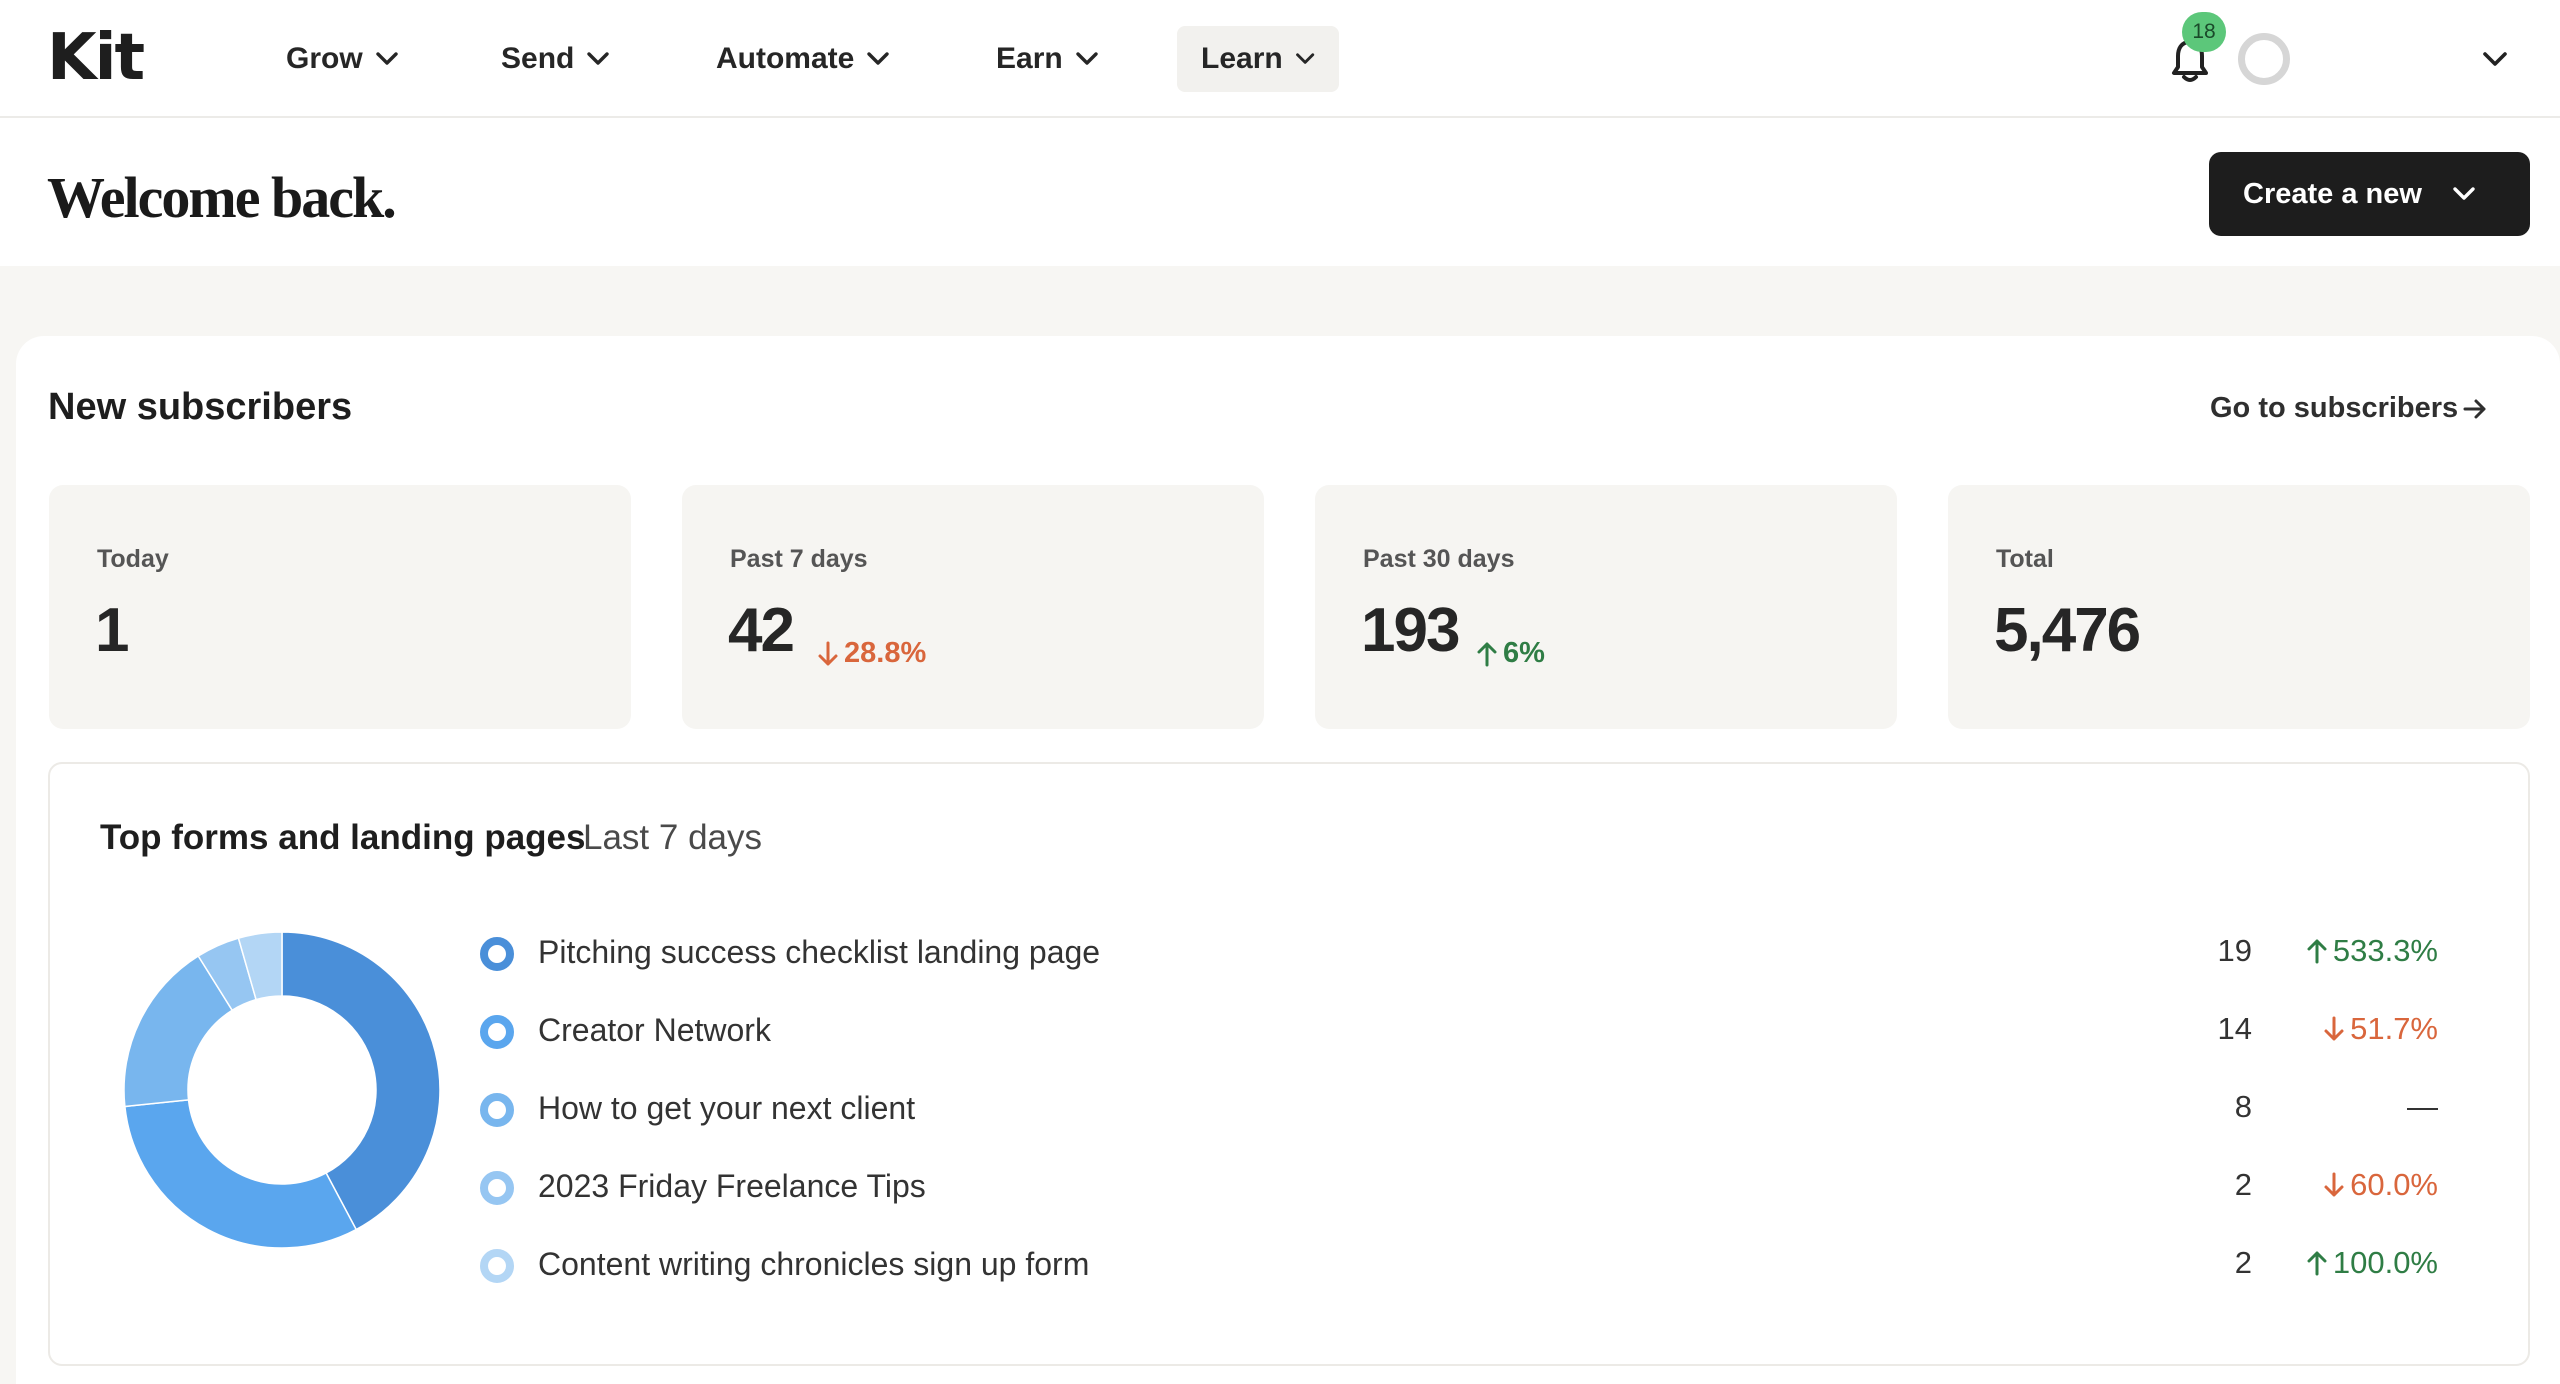  Describe the element at coordinates (973, 607) in the screenshot. I see `stat-card-past-7-days: Past 7 days 42 28.8%` at that location.